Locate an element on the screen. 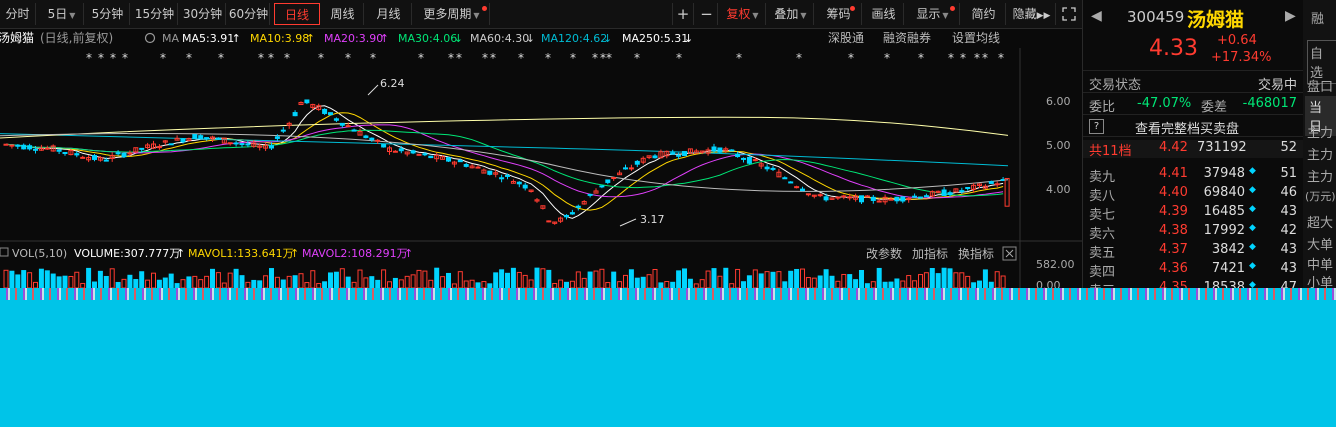 The height and width of the screenshot is (427, 1336). switch-indicator-button: 换指标 is located at coordinates (976, 253).